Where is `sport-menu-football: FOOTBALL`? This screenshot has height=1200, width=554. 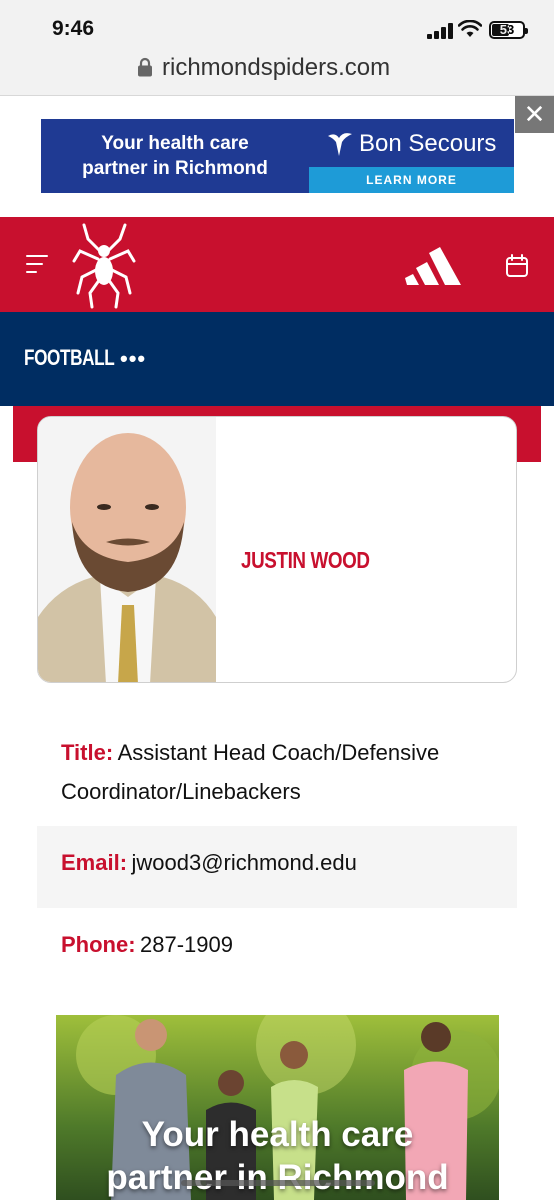
sport-menu-football: FOOTBALL is located at coordinates (69, 358).